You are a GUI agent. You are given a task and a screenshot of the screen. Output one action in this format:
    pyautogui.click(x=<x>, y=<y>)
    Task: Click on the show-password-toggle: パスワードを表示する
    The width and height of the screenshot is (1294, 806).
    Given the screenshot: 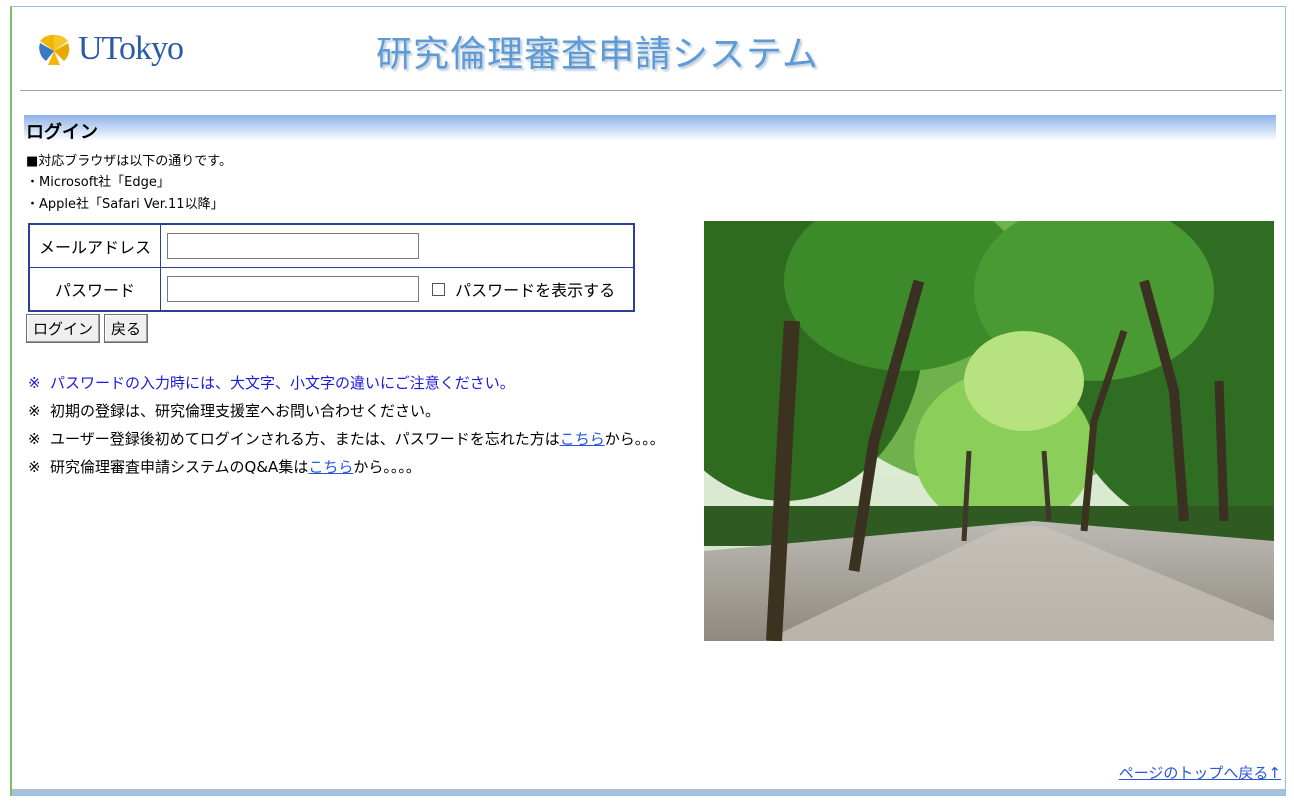 What is the action you would take?
    pyautogui.click(x=523, y=289)
    